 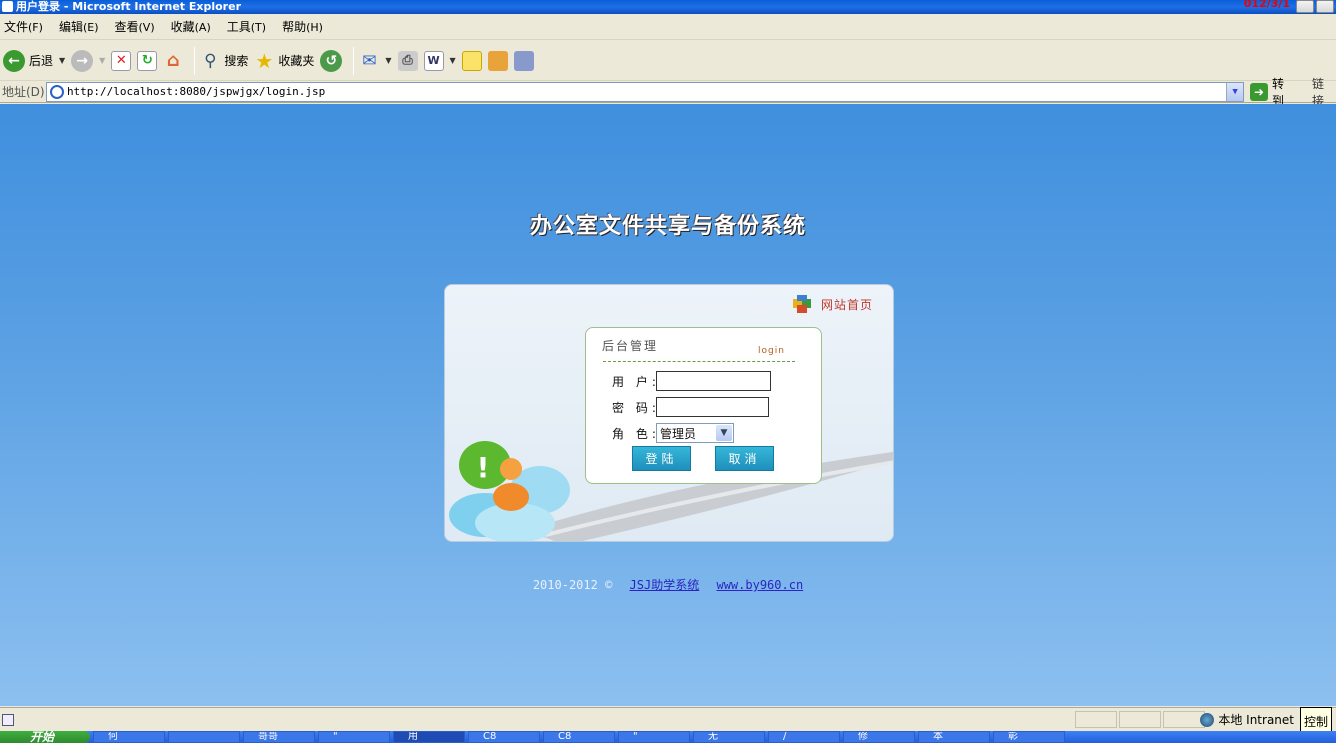 I want to click on role-label: 角 色:, so click(x=636, y=433).